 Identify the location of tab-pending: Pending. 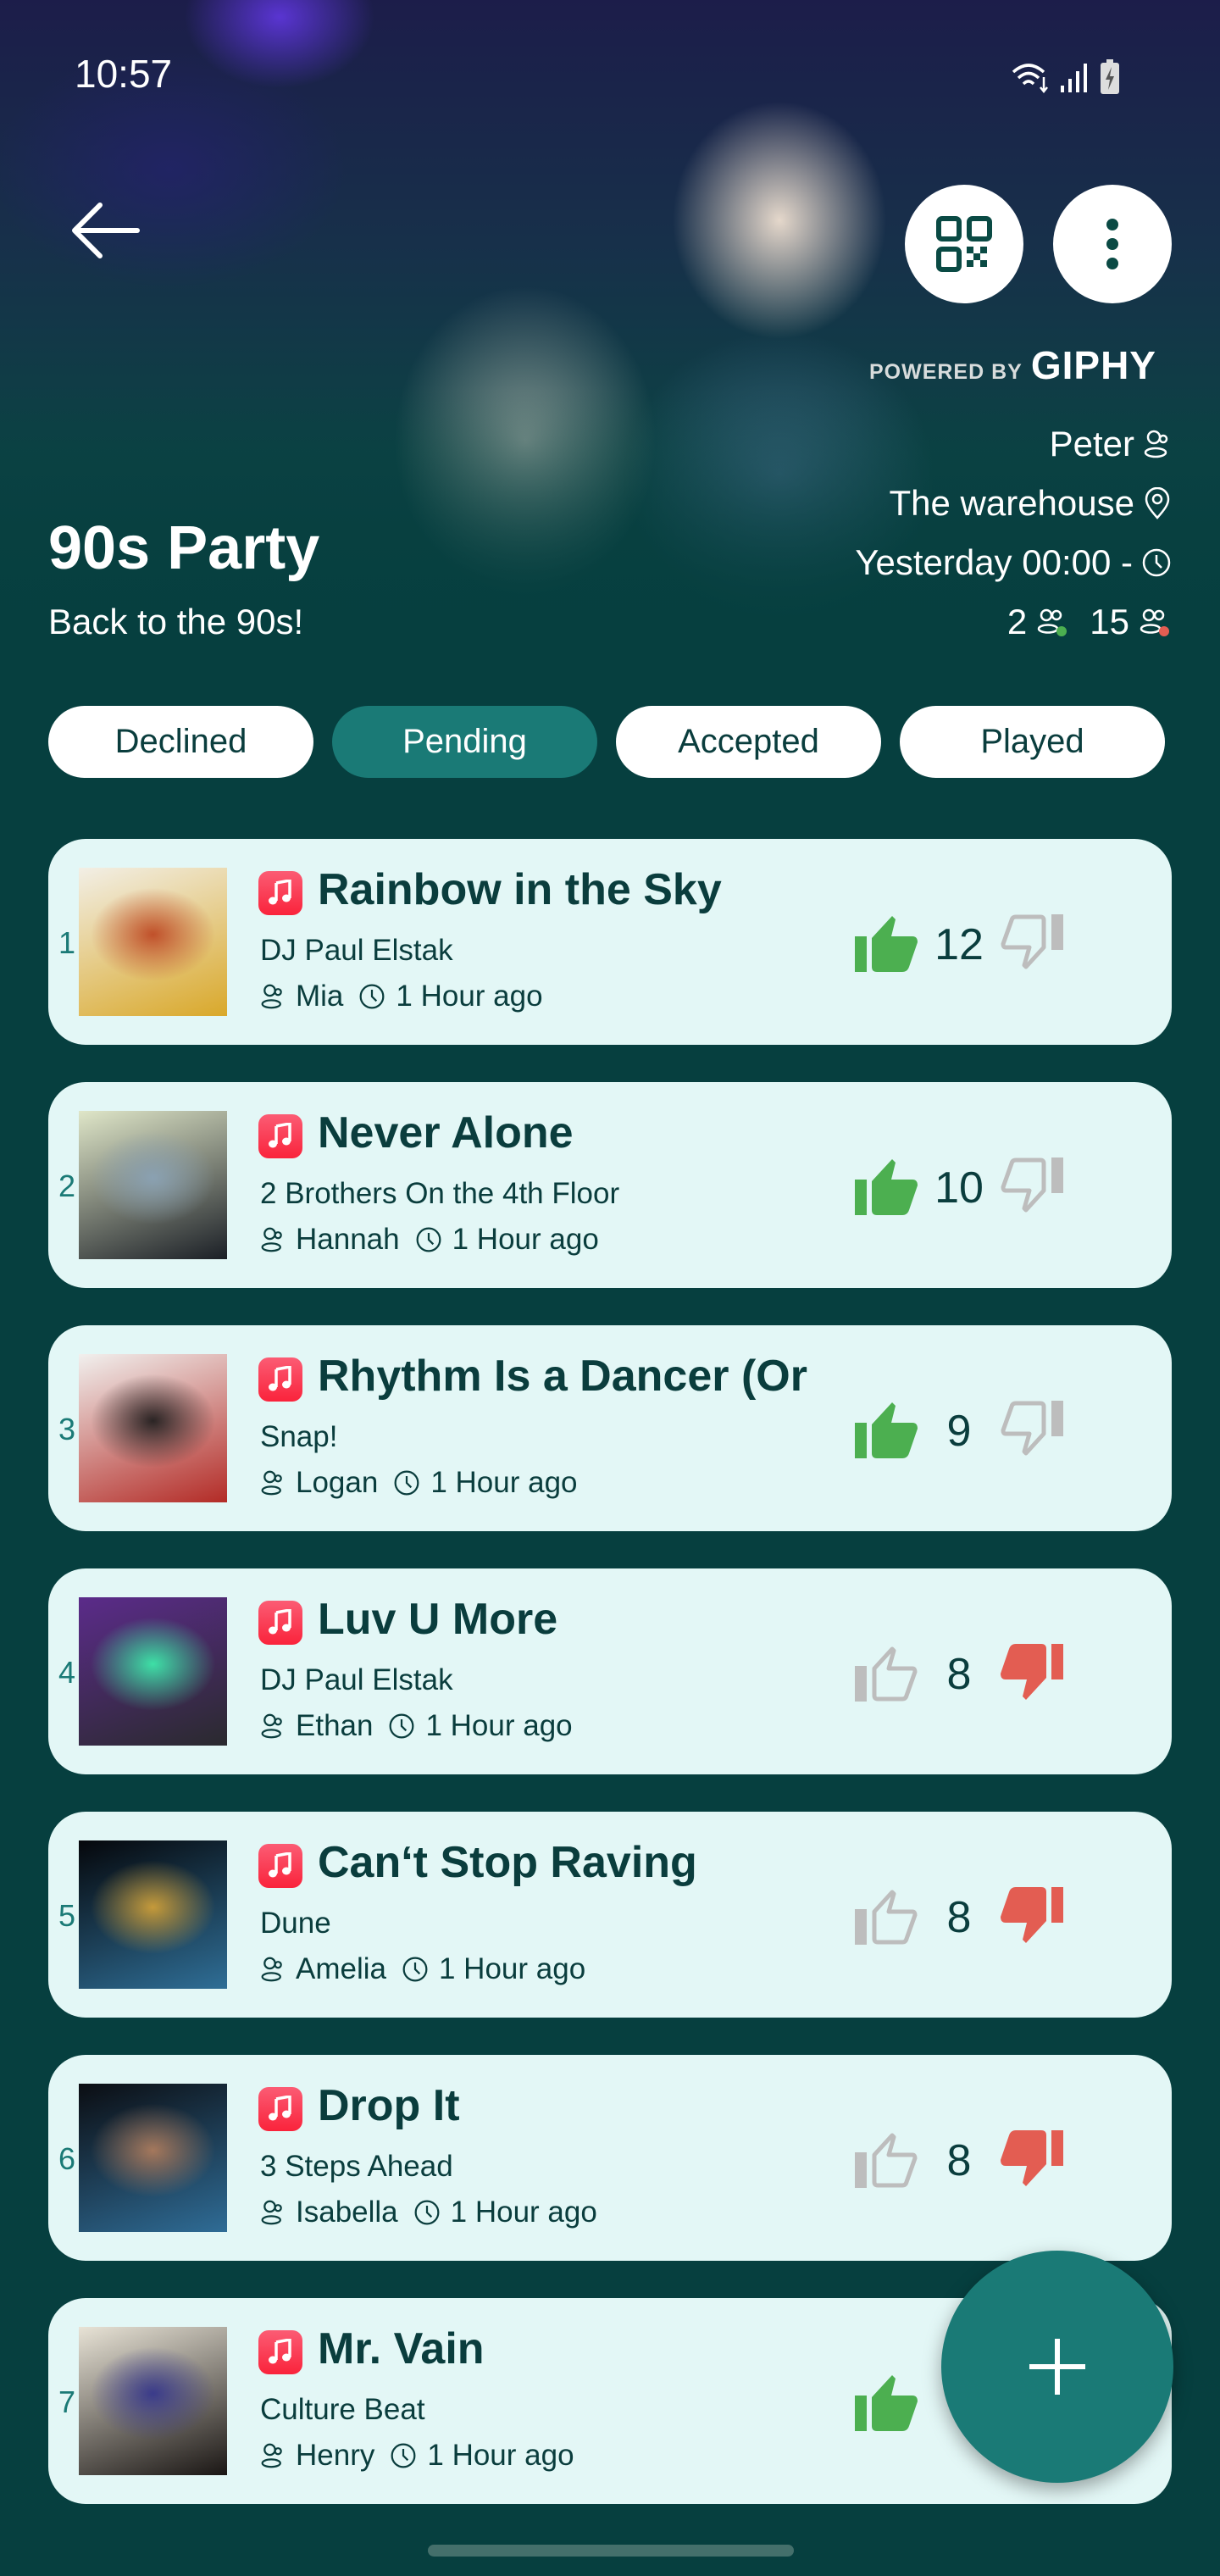
(464, 742).